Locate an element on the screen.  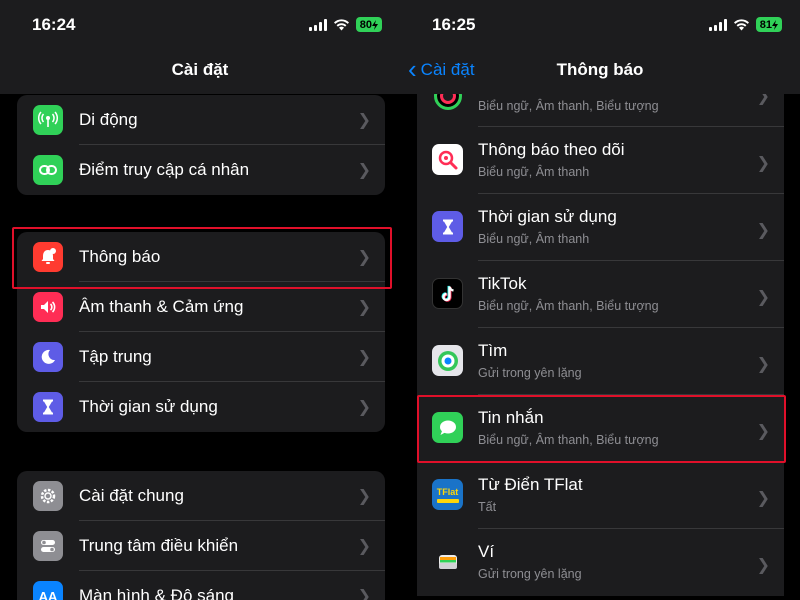
text-size-icon: AA is located at coordinates (48, 590).